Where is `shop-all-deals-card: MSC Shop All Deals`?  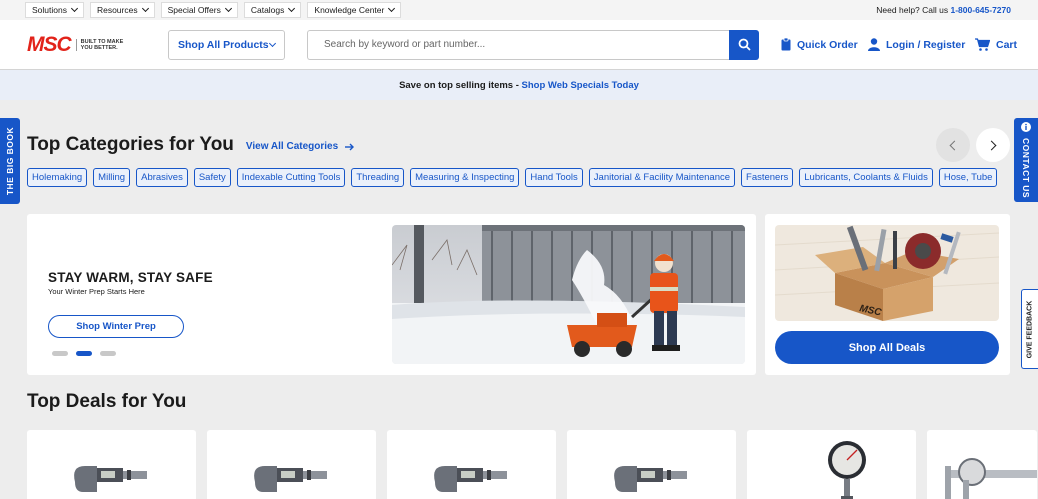
shop-all-deals-card: MSC Shop All Deals is located at coordinates (887, 294).